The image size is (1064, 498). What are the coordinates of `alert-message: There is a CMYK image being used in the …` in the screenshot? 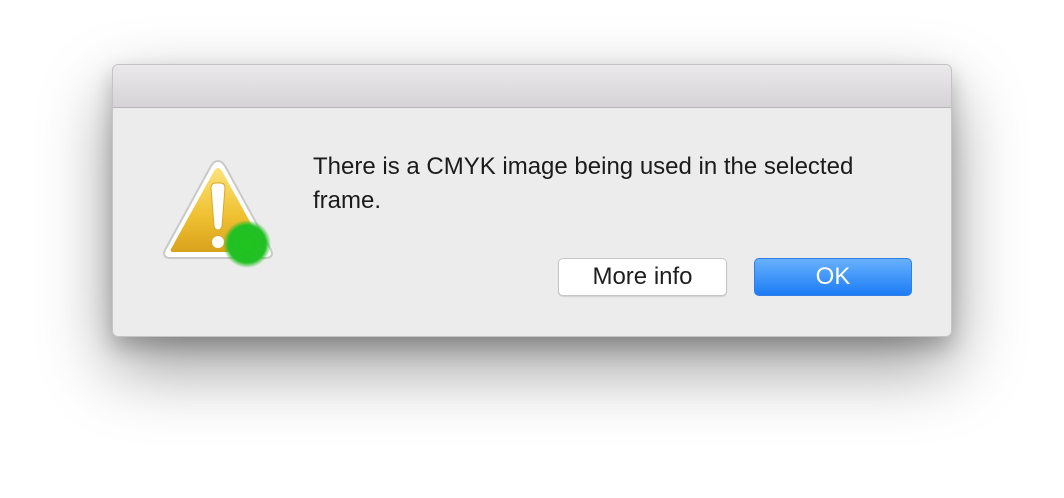 It's located at (583, 183).